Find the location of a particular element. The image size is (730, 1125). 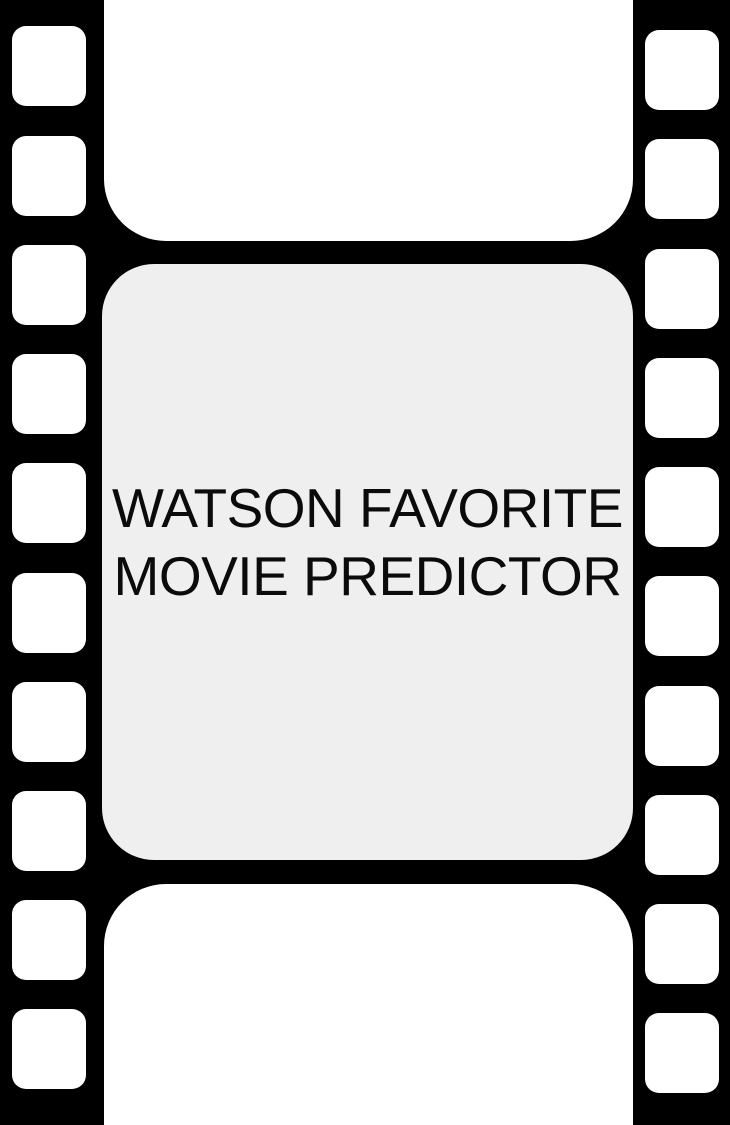

right-perforations is located at coordinates (683, 562).